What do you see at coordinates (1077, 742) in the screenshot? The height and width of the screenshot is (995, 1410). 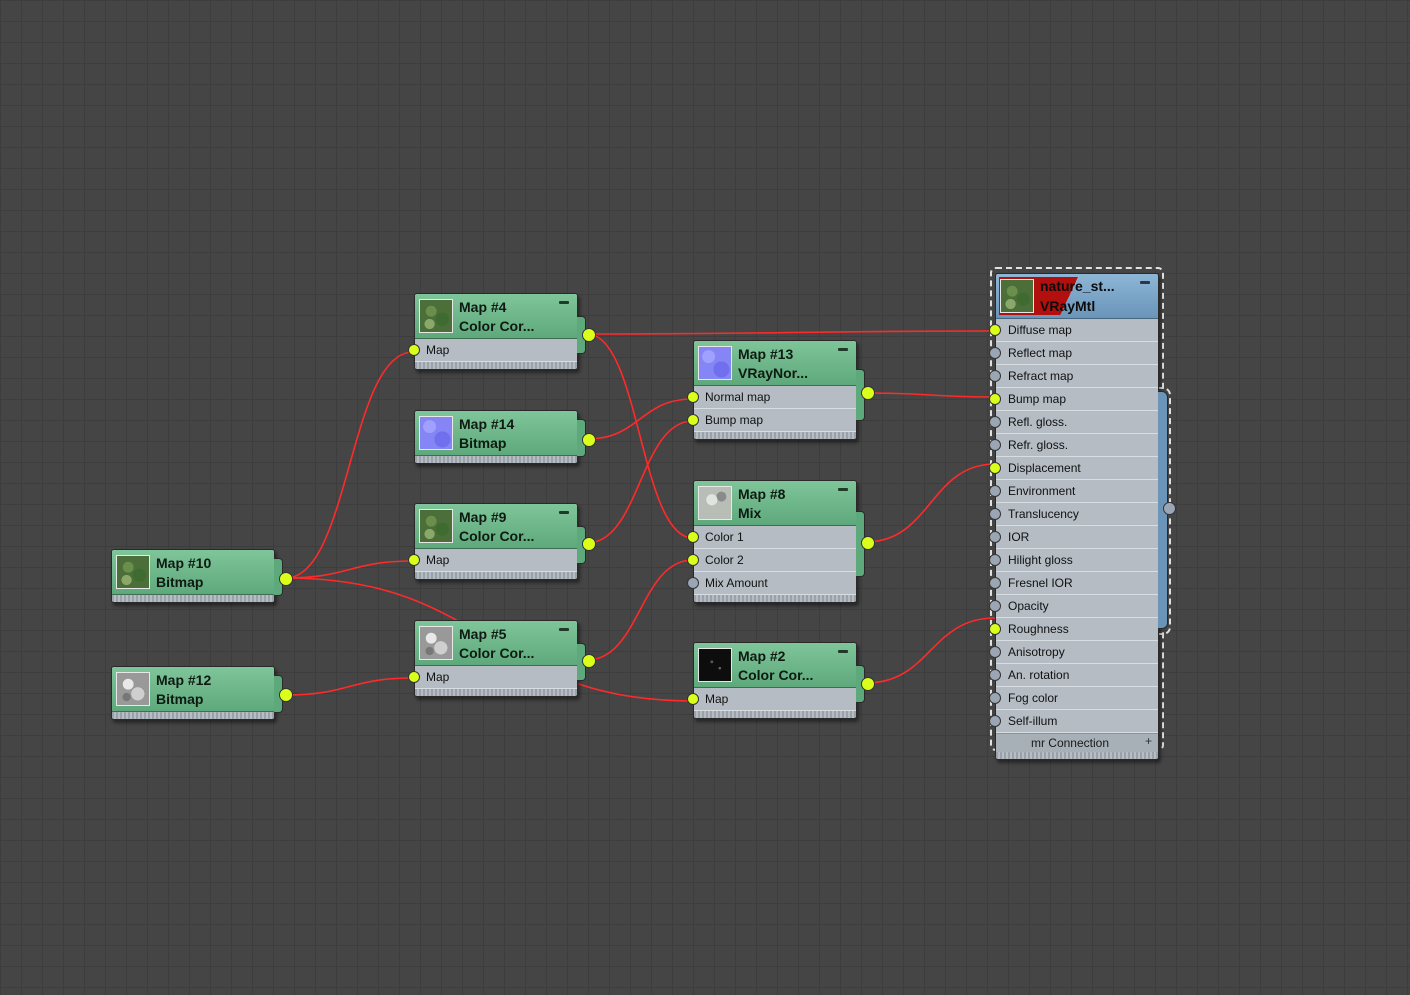 I see `mr-connection-rollout: mr Connection +` at bounding box center [1077, 742].